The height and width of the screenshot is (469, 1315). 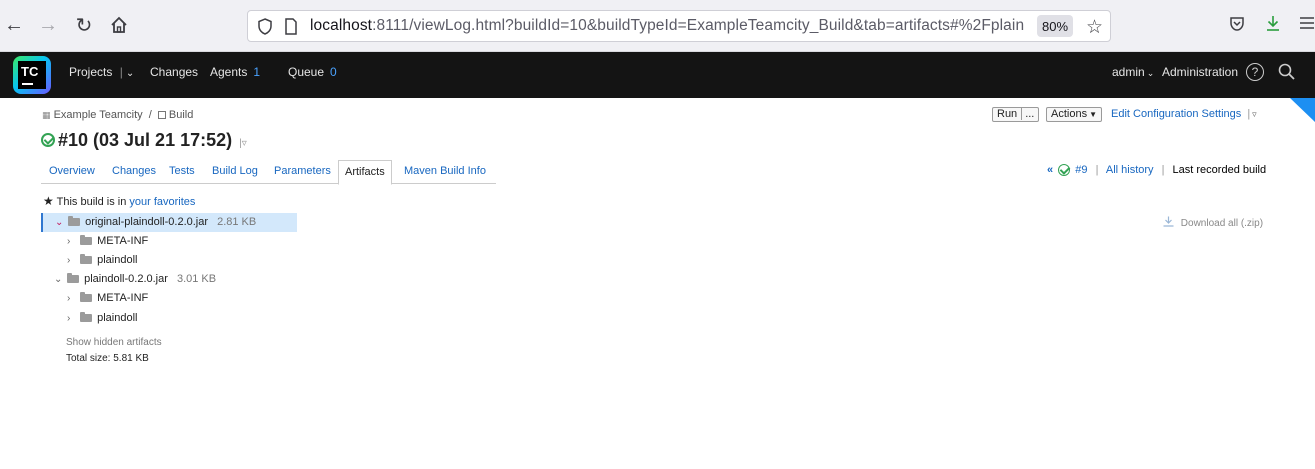 I want to click on tab-artifacts: Artifacts, so click(x=365, y=172).